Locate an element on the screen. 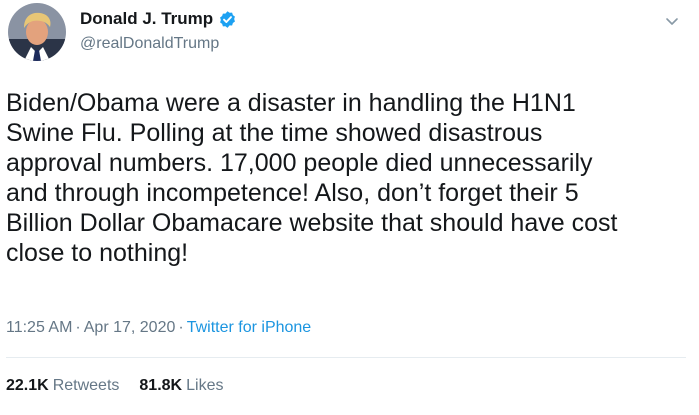  tweet-timestamp: 11:25 AM · Apr 17, 2020 is located at coordinates (90, 327).